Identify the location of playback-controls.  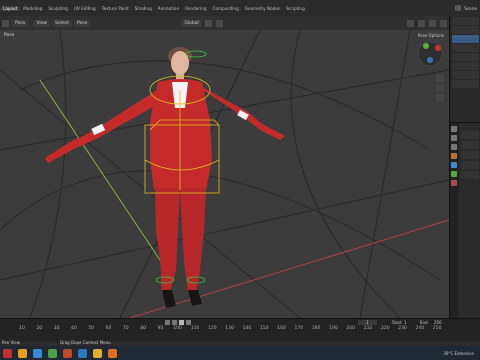
(178, 322).